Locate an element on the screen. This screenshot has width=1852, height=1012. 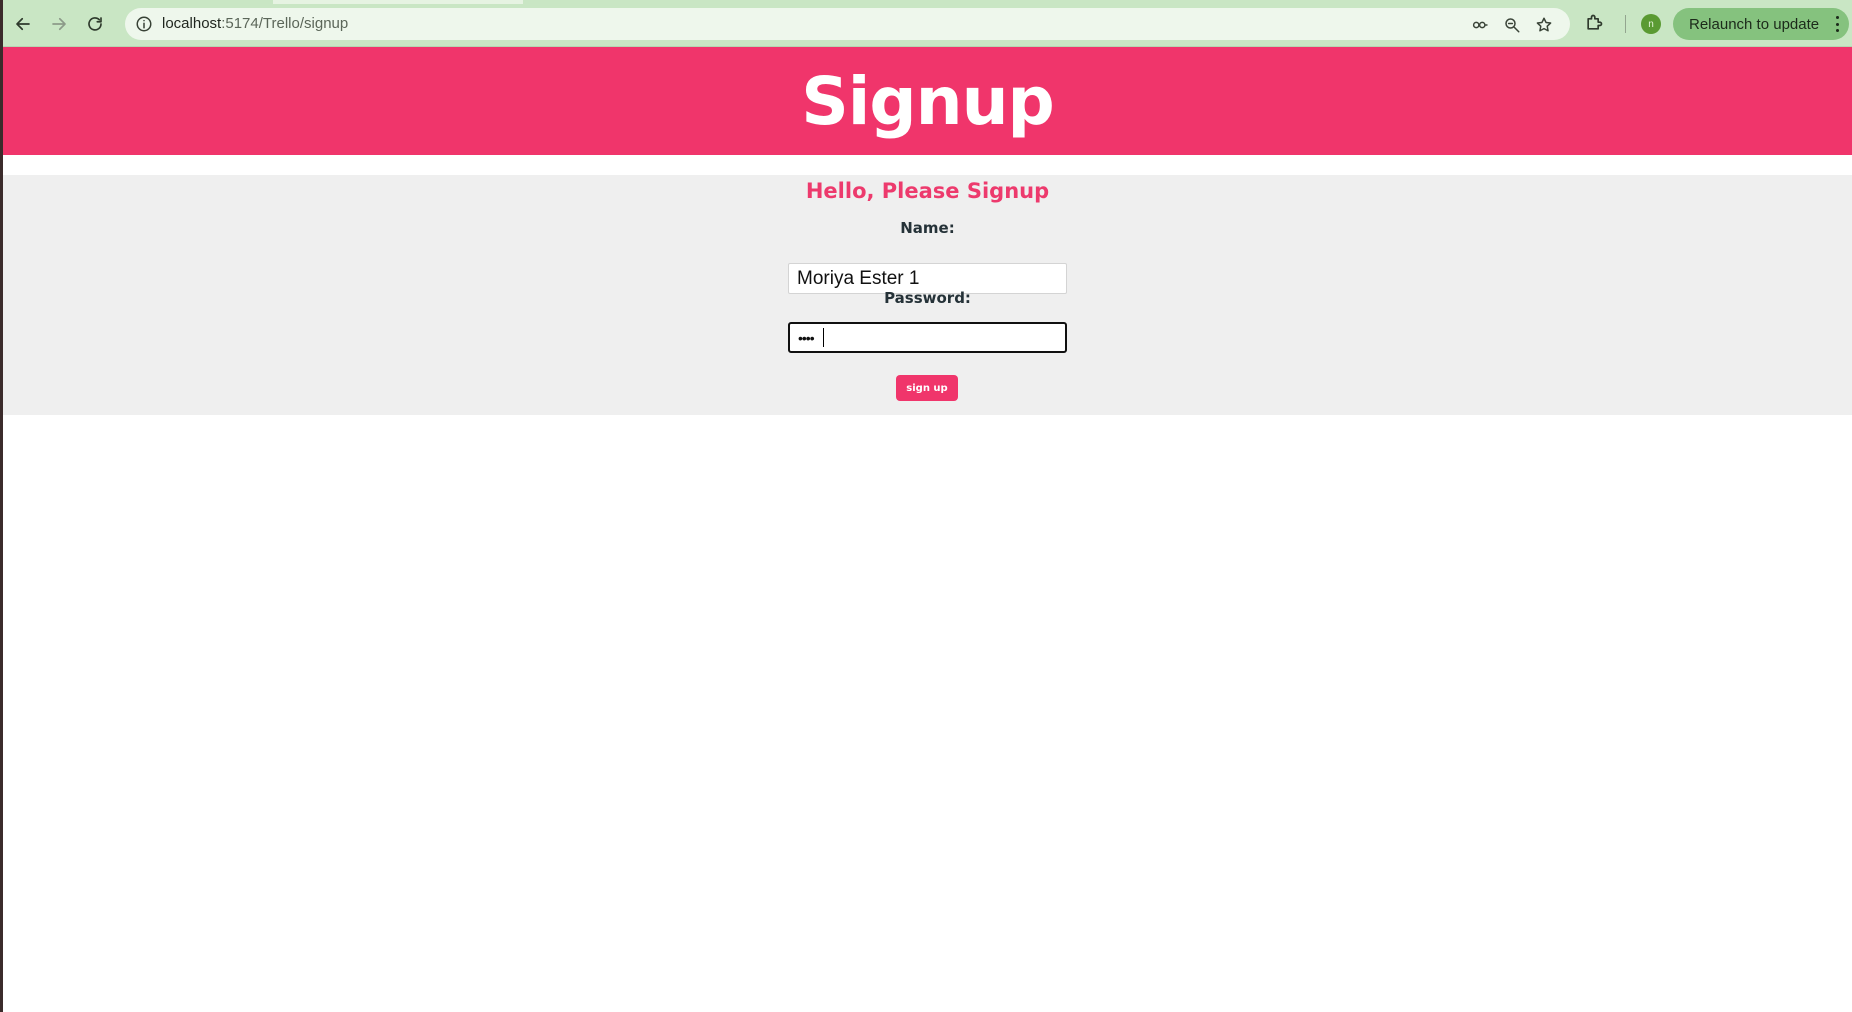
url-text: localhost:5174/Trello/signup is located at coordinates (255, 24).